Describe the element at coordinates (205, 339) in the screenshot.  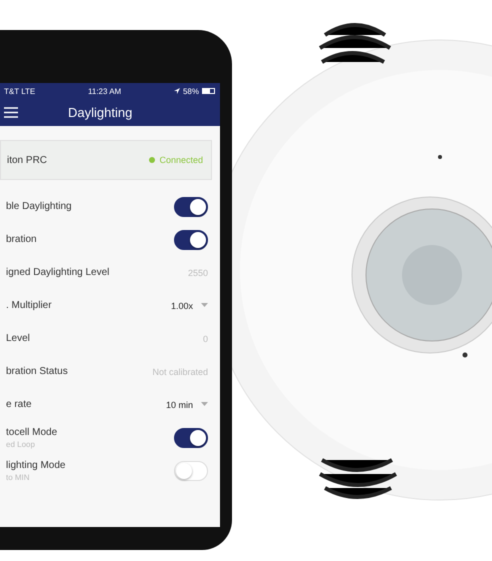
I see `setting-value: 0` at that location.